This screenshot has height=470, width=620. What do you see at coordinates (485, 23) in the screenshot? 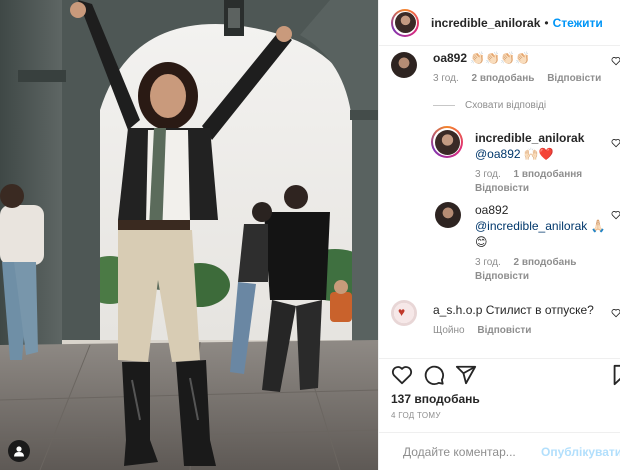
I see `author-username: incredible_anilorak` at bounding box center [485, 23].